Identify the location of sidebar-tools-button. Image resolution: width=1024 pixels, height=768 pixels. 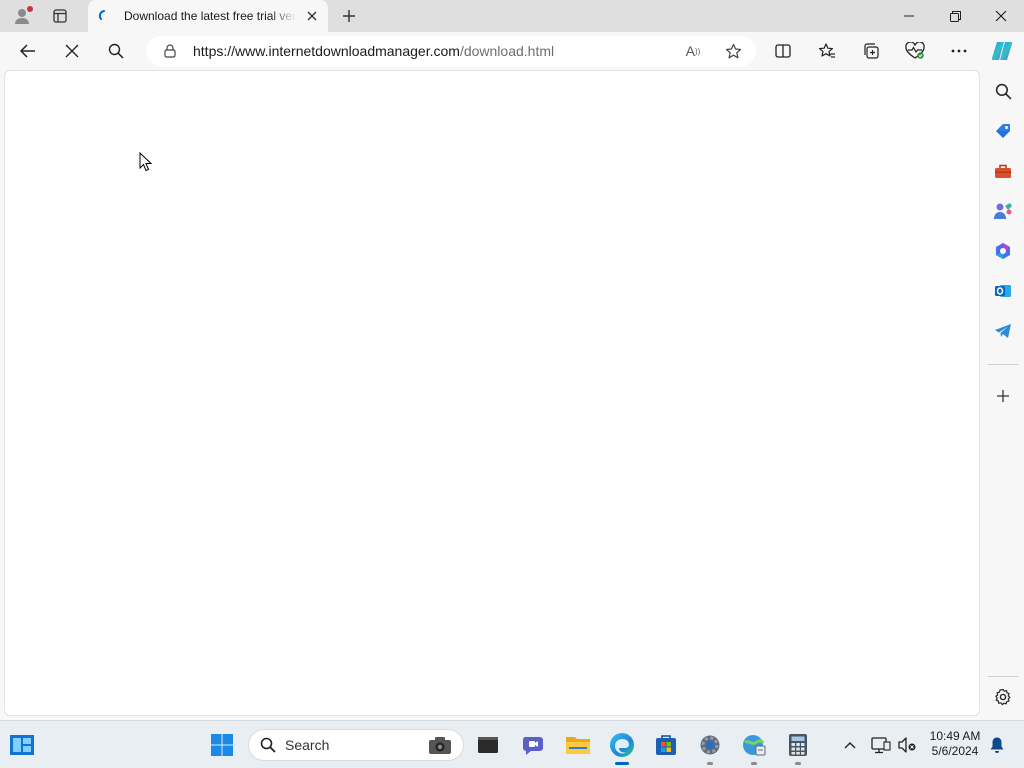
(1003, 171).